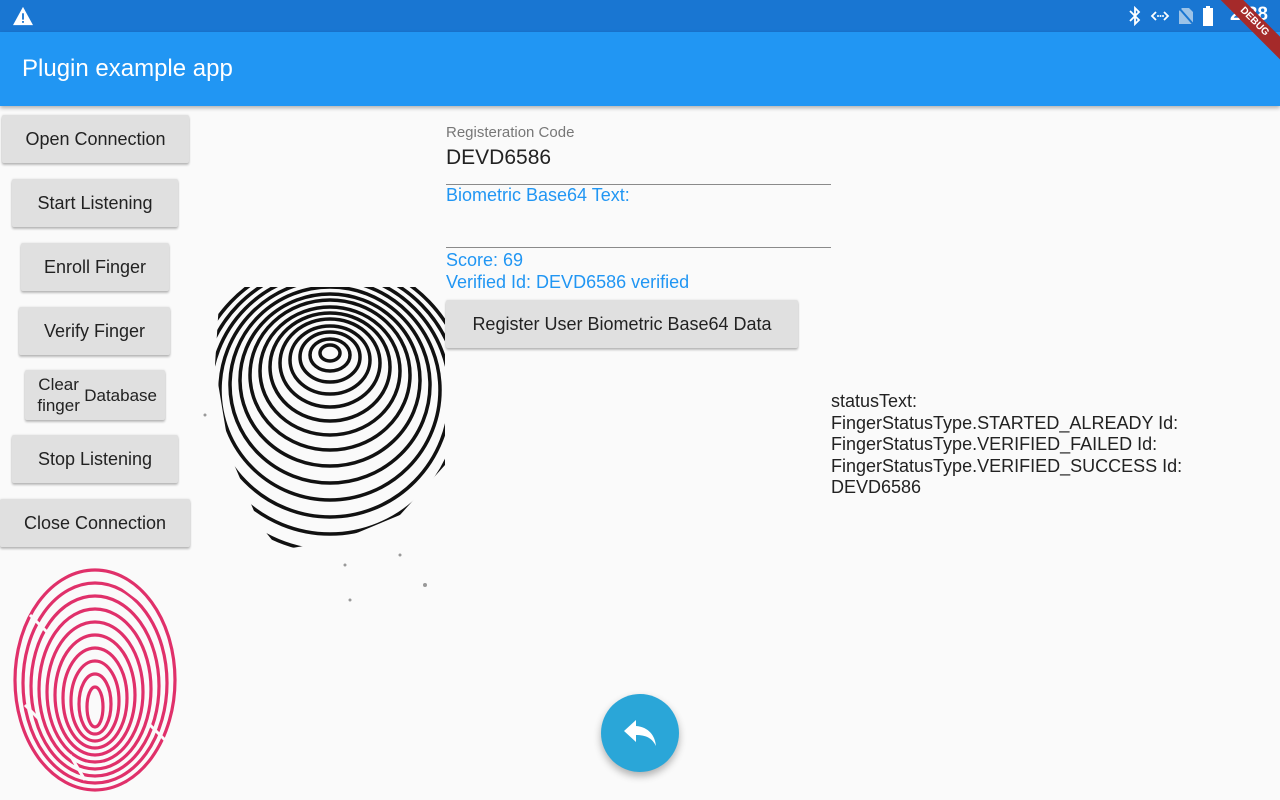  What do you see at coordinates (120, 395) in the screenshot?
I see `clear-db-label-line2: Database` at bounding box center [120, 395].